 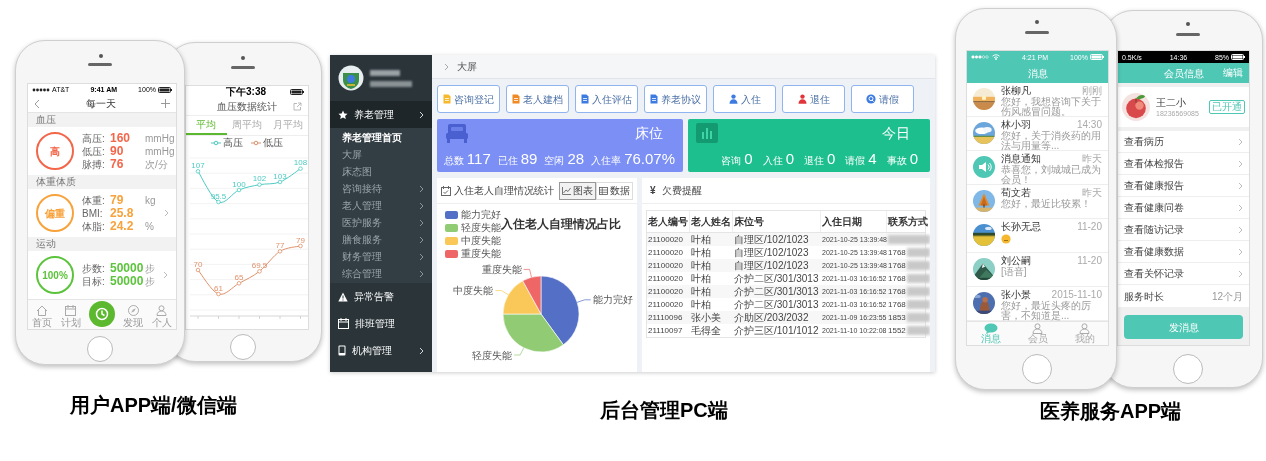 What do you see at coordinates (133, 310) in the screenshot?
I see `compass-icon` at bounding box center [133, 310].